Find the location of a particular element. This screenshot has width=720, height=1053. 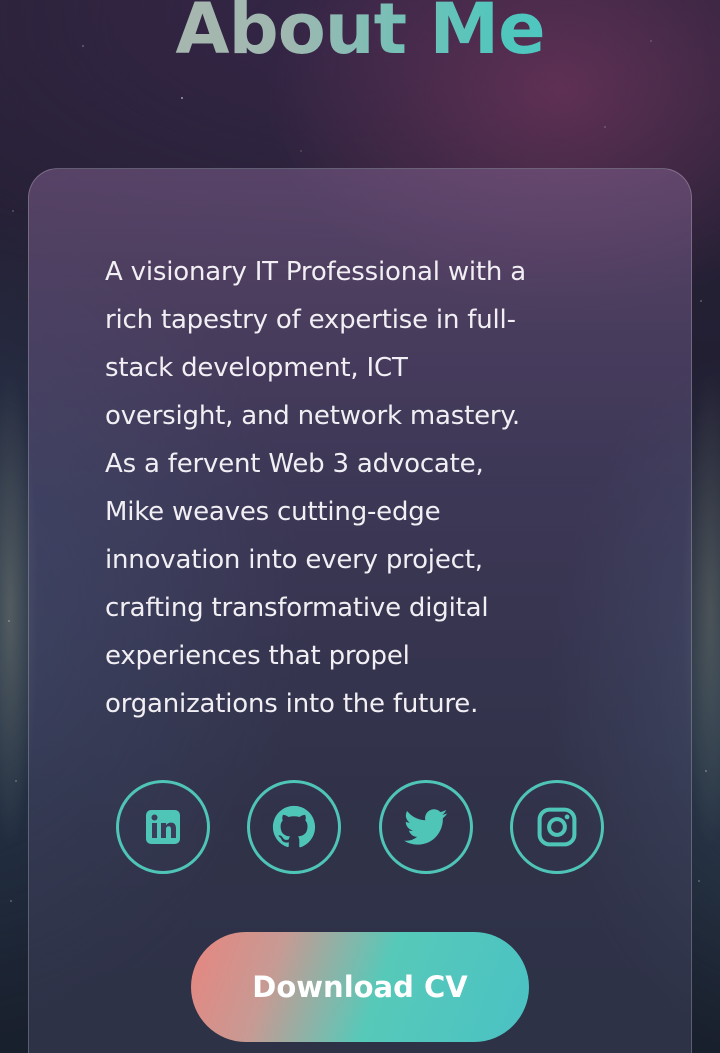

twitter-link is located at coordinates (426, 827).